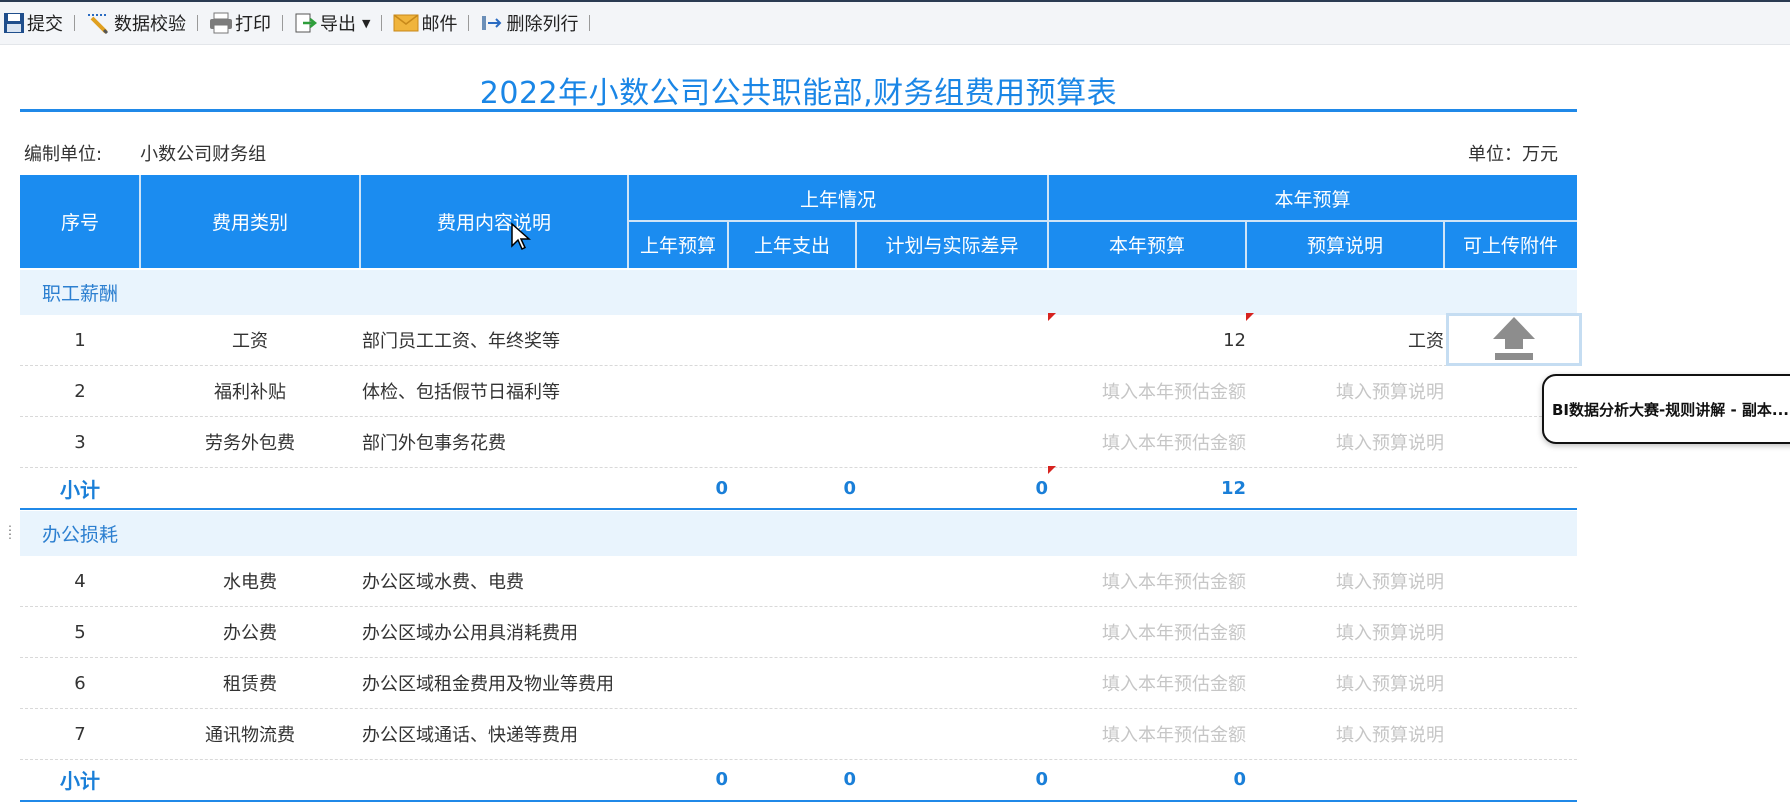  What do you see at coordinates (493, 223) in the screenshot?
I see `header-description: 费用内容说明` at bounding box center [493, 223].